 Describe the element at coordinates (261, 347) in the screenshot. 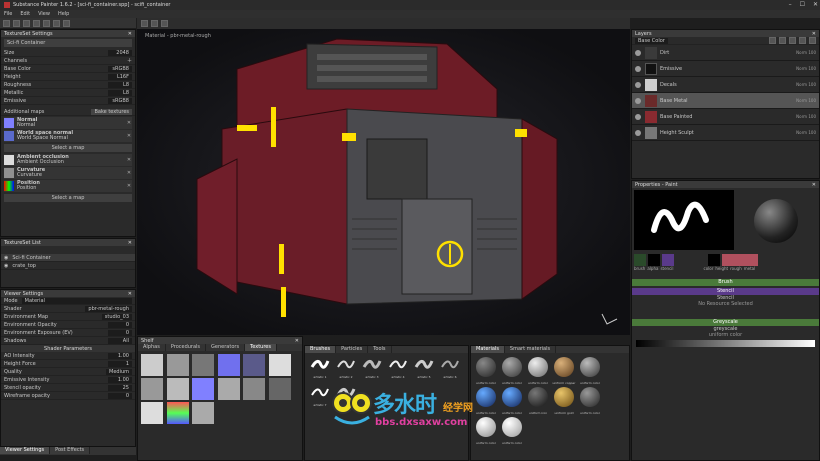

I see `tab-textures: Textures` at that location.